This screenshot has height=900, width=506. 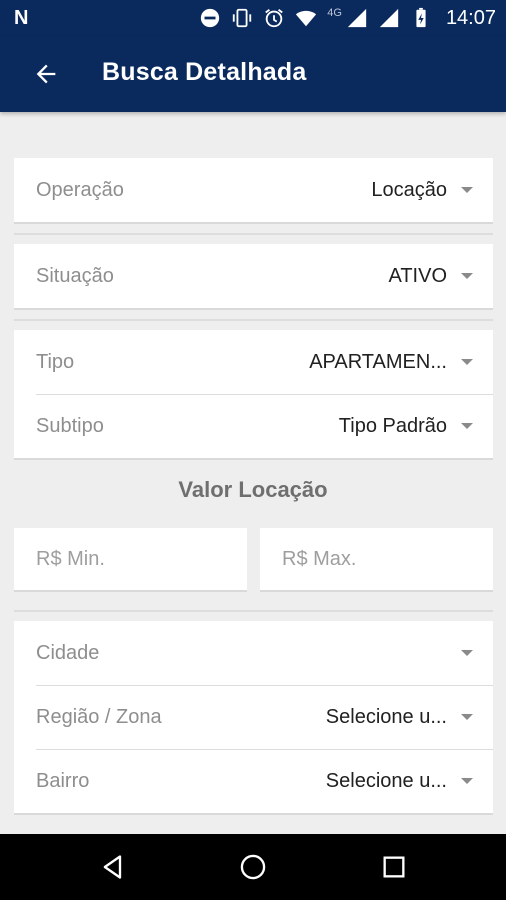 I want to click on cidade-dropdown: Cidade, so click(x=253, y=653).